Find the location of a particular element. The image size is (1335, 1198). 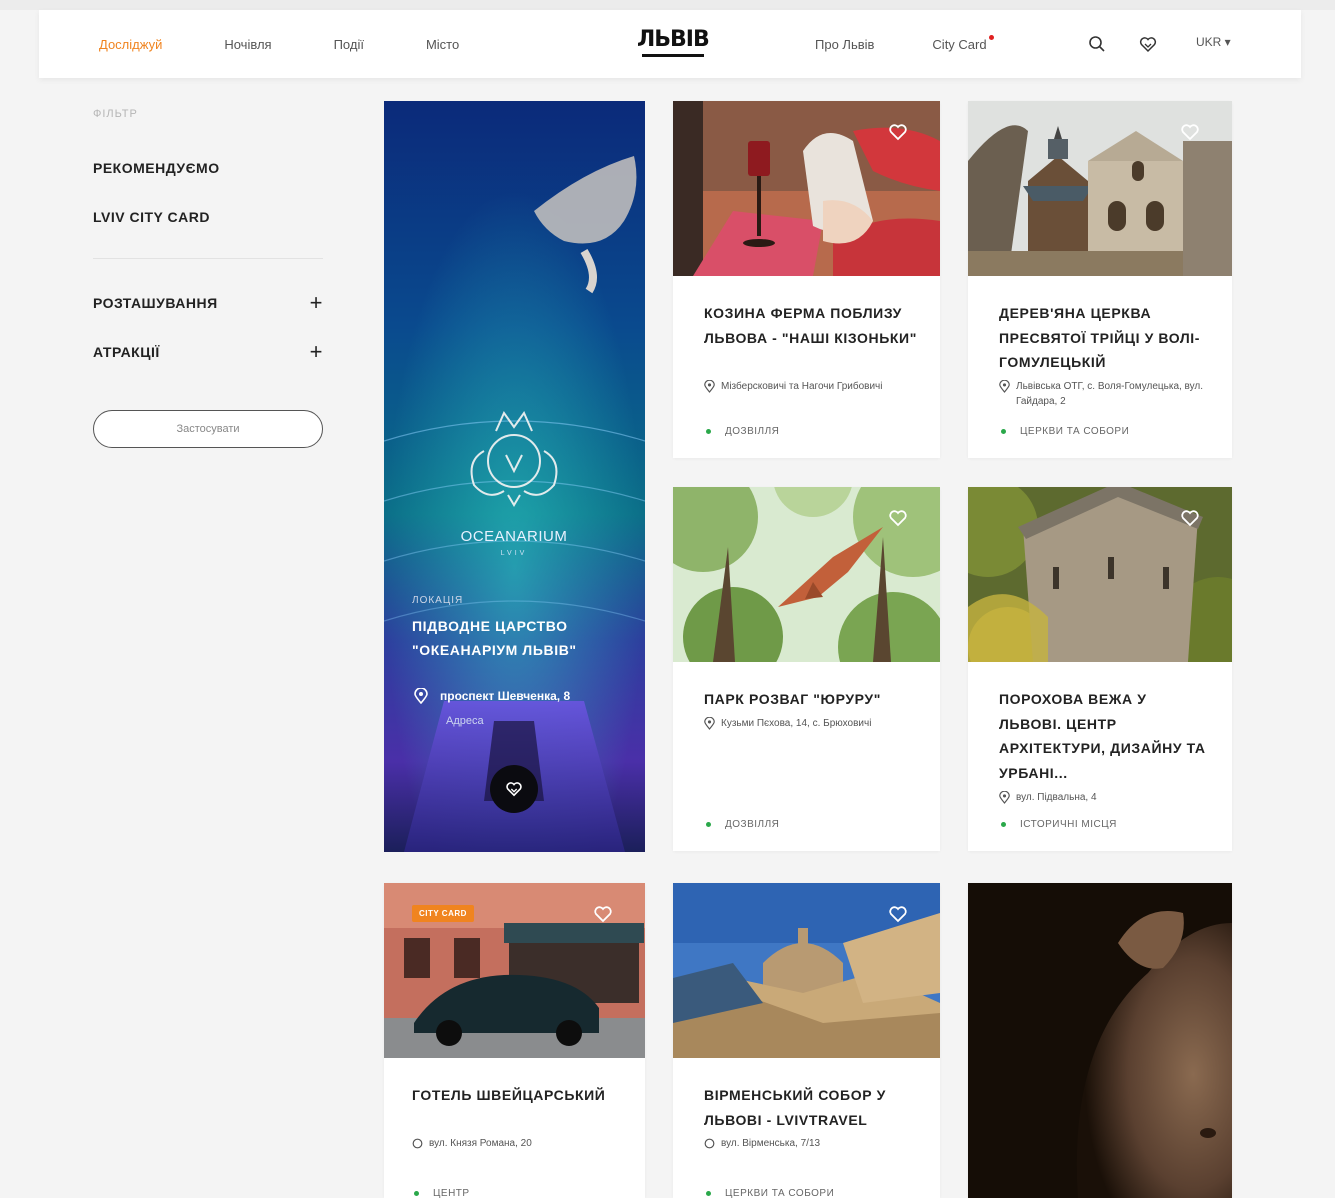

card-title: ГОТЕЛЬ ШВЕЙЦАРСЬКИЙ is located at coordinates (509, 1095).